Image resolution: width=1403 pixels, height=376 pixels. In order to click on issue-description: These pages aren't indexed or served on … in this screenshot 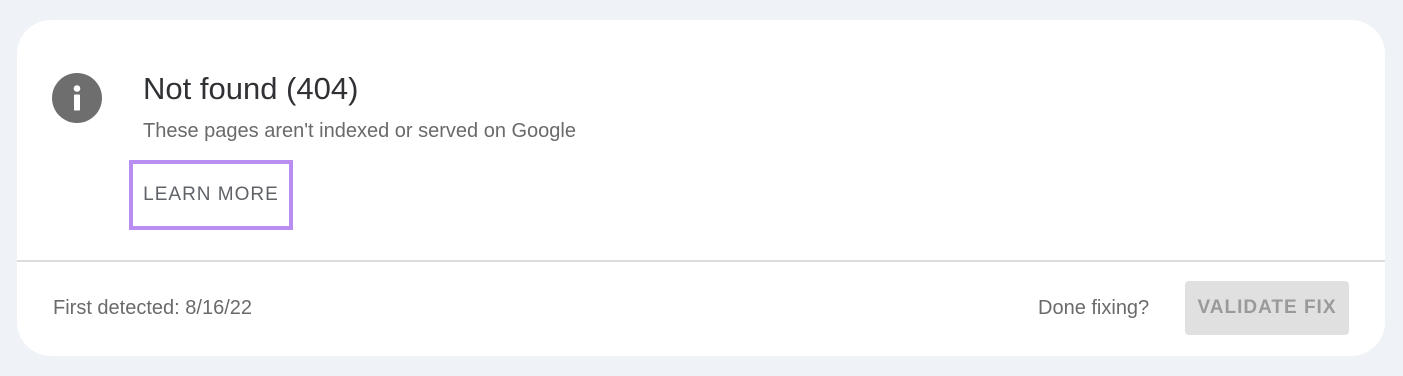, I will do `click(359, 131)`.